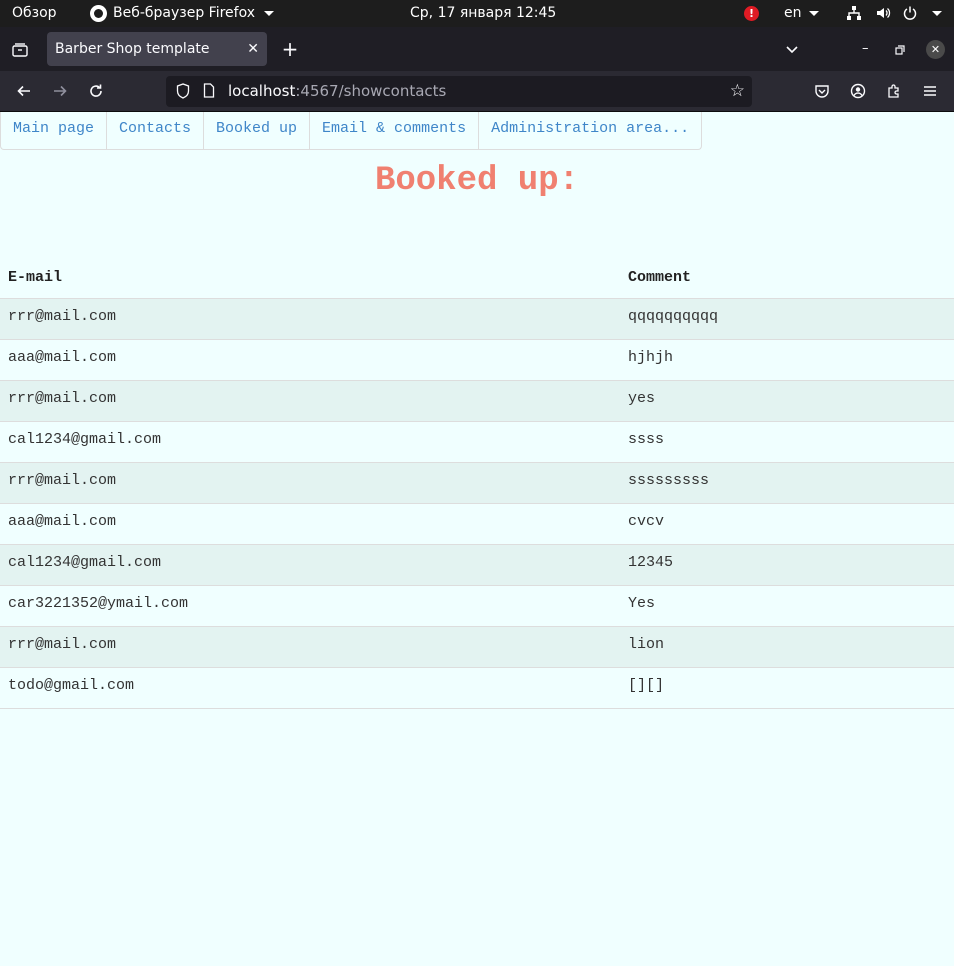 The width and height of the screenshot is (954, 966). What do you see at coordinates (935, 49) in the screenshot?
I see `close-window-icon: ✕` at bounding box center [935, 49].